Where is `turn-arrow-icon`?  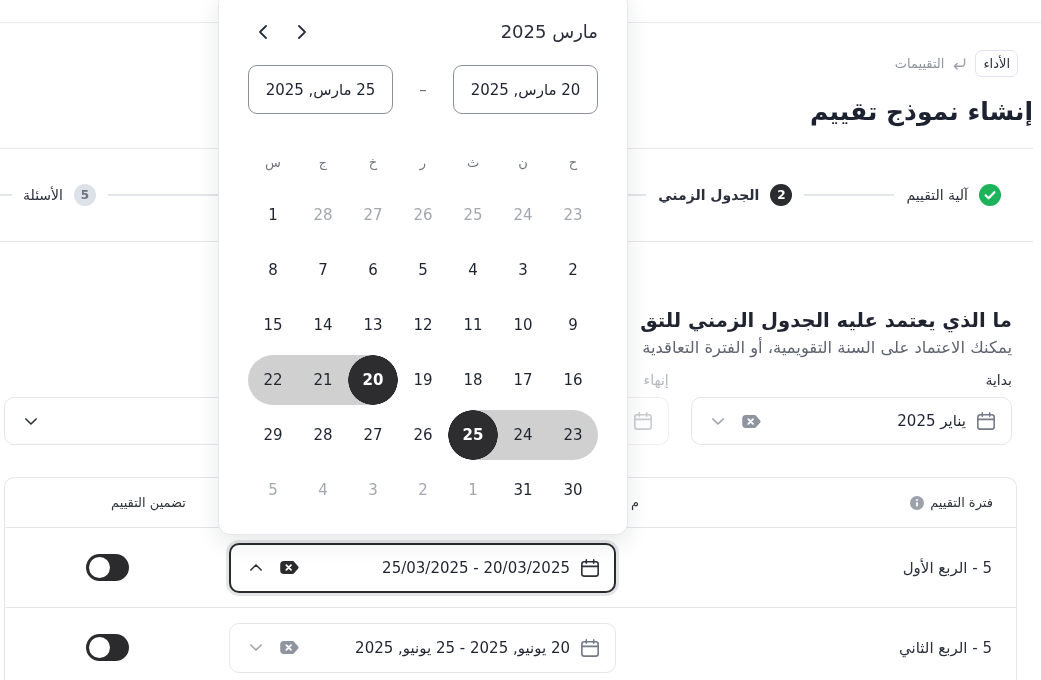
turn-arrow-icon is located at coordinates (960, 63).